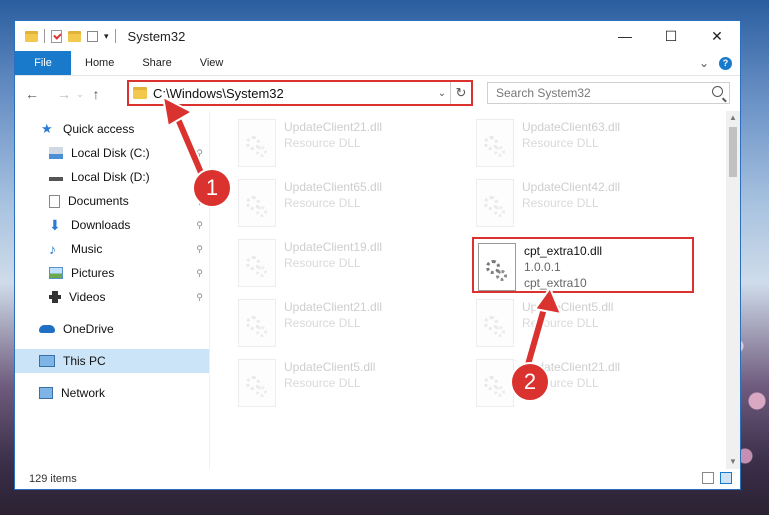 This screenshot has height=515, width=769. What do you see at coordinates (212, 188) in the screenshot?
I see `step-1-badge: 1` at bounding box center [212, 188].